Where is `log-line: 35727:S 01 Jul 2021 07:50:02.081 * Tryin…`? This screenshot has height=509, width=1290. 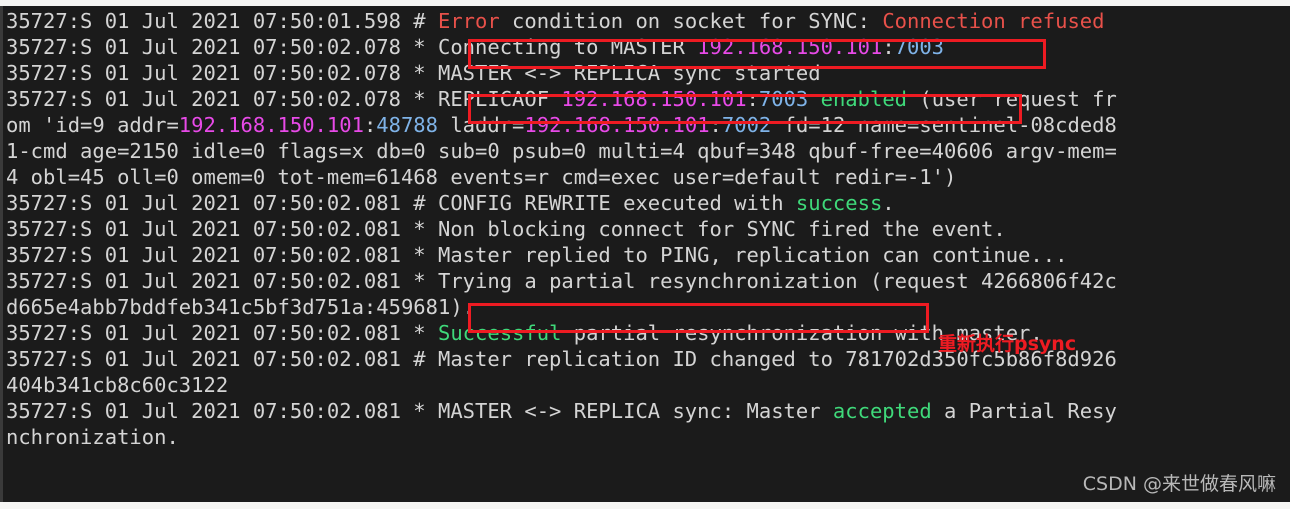
log-line: 35727:S 01 Jul 2021 07:50:02.081 * Tryin… is located at coordinates (648, 281).